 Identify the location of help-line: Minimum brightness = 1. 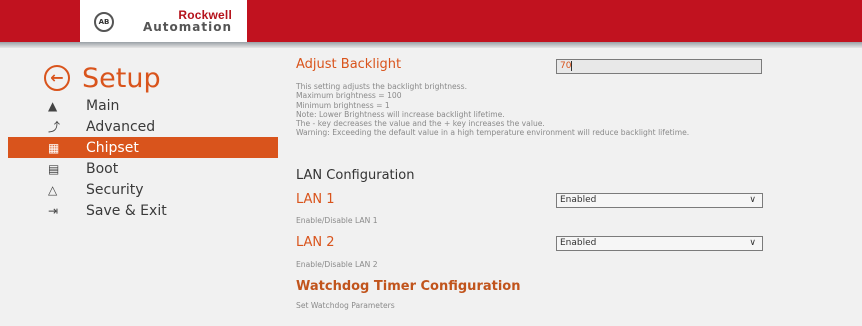
(343, 105).